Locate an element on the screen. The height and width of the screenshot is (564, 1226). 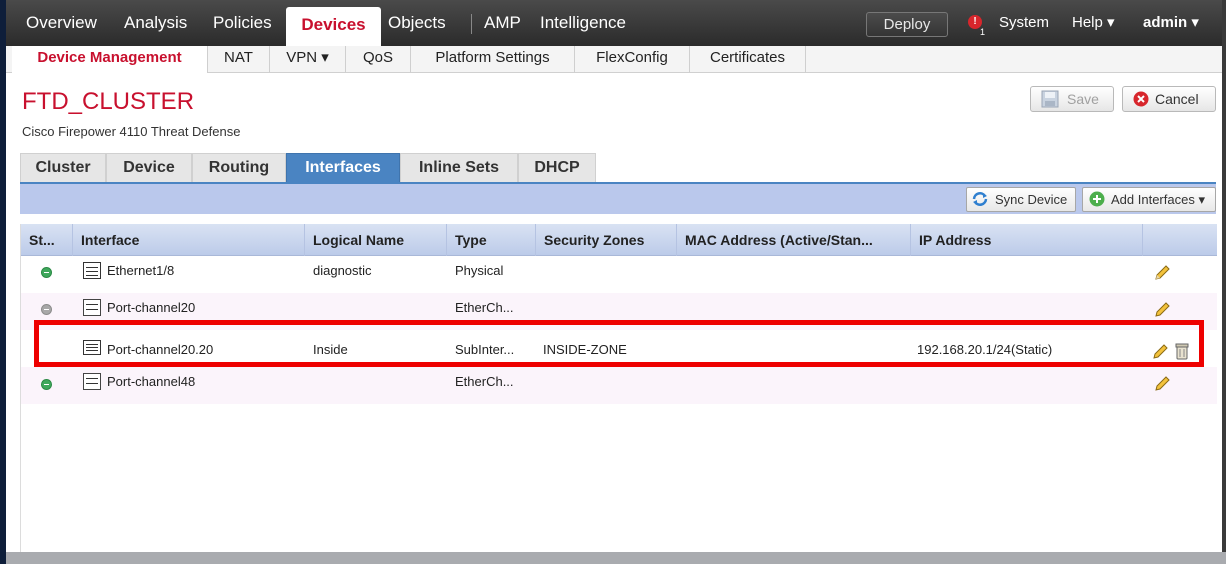
system-menu: System is located at coordinates (1024, 23).